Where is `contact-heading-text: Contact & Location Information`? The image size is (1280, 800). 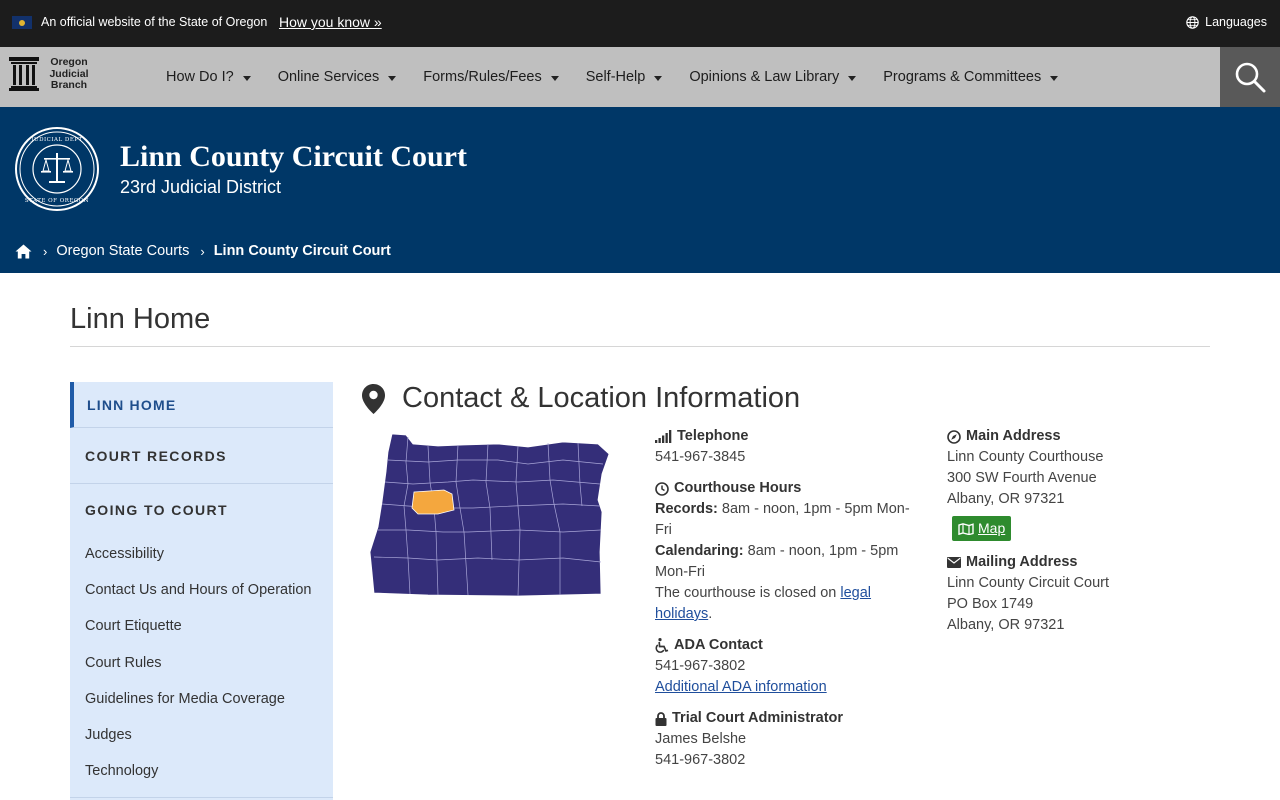
contact-heading-text: Contact & Location Information is located at coordinates (601, 398).